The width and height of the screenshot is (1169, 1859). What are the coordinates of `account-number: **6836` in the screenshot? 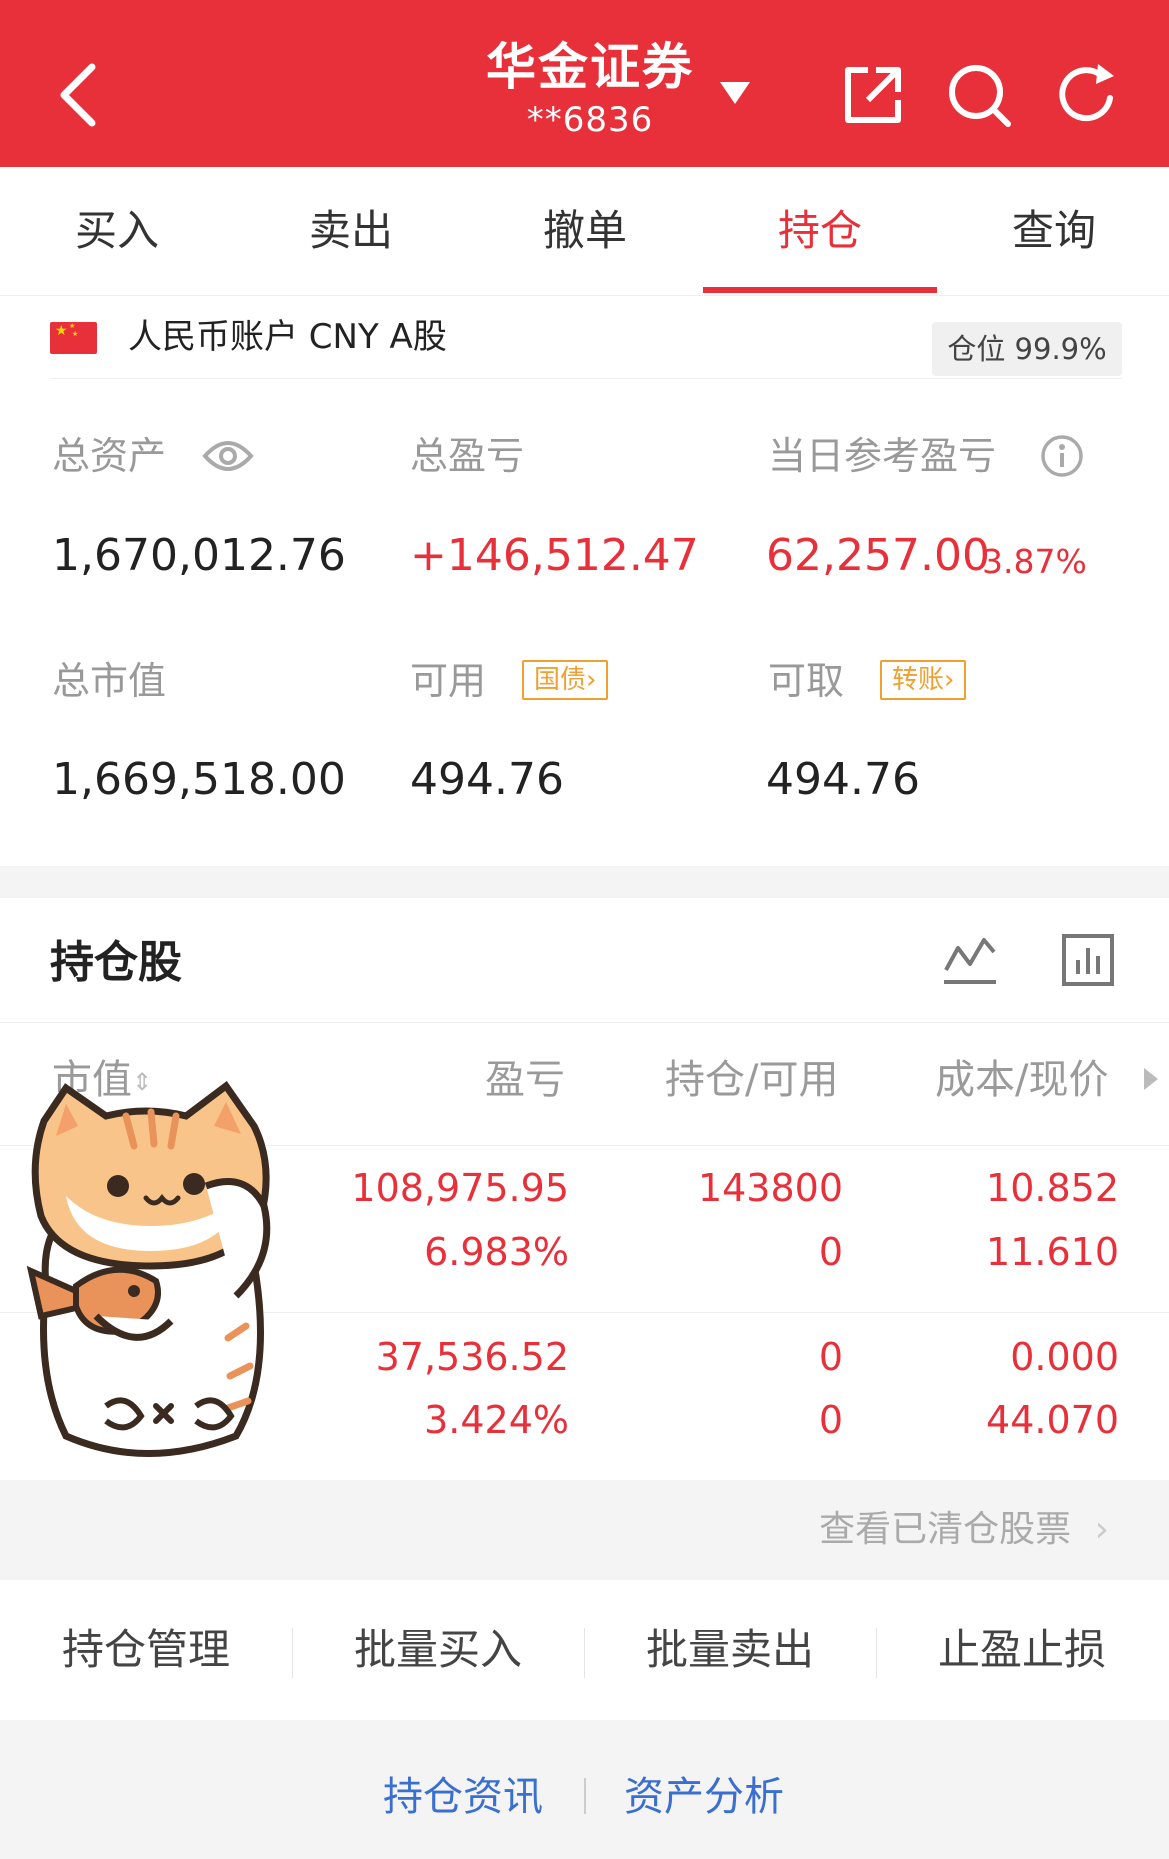 It's located at (590, 120).